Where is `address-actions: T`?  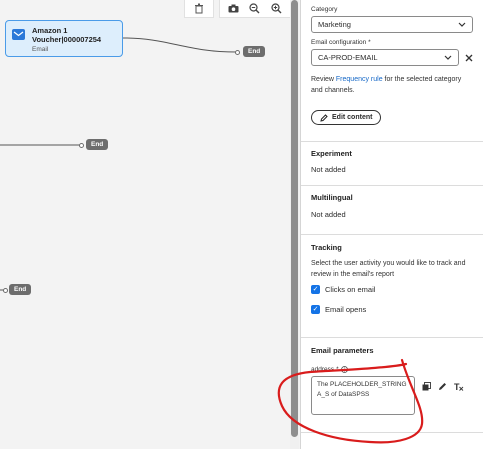 address-actions: T is located at coordinates (443, 386).